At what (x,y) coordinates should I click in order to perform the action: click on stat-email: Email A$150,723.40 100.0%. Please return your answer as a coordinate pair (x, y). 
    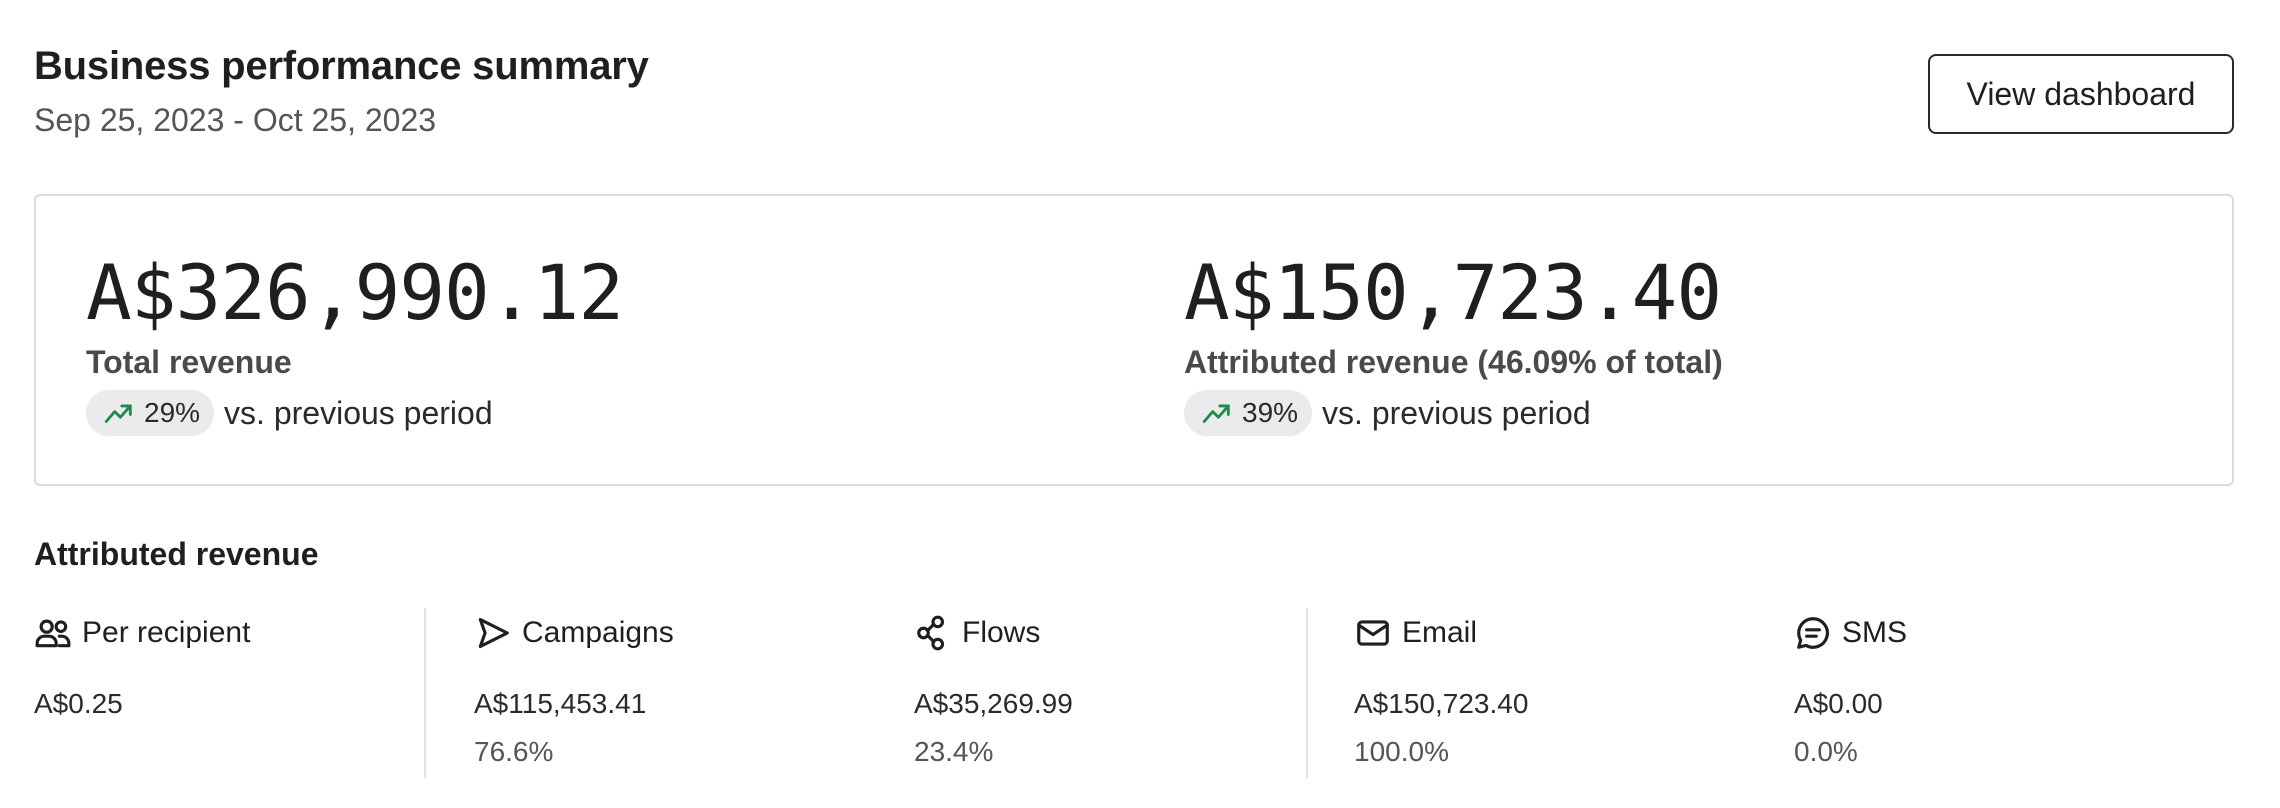
    Looking at the image, I should click on (1441, 693).